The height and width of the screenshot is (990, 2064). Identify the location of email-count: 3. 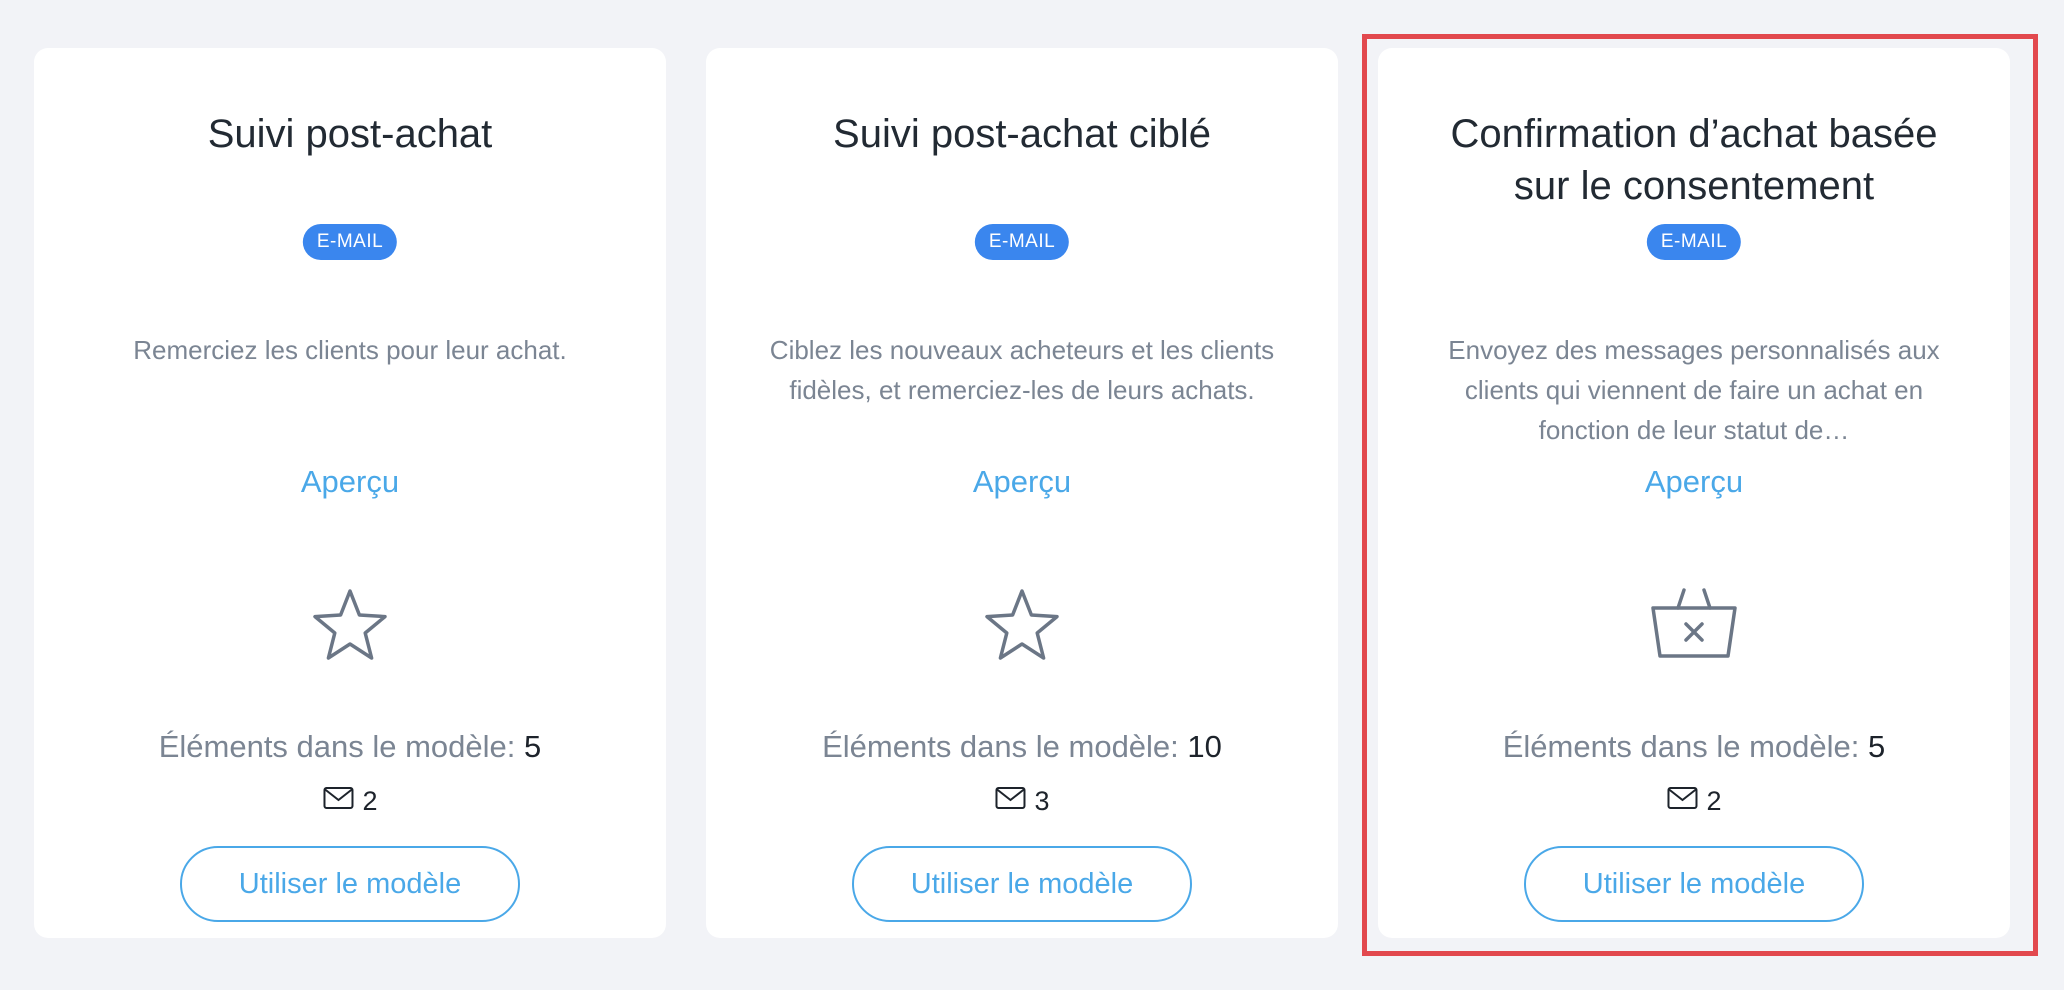
(1042, 801).